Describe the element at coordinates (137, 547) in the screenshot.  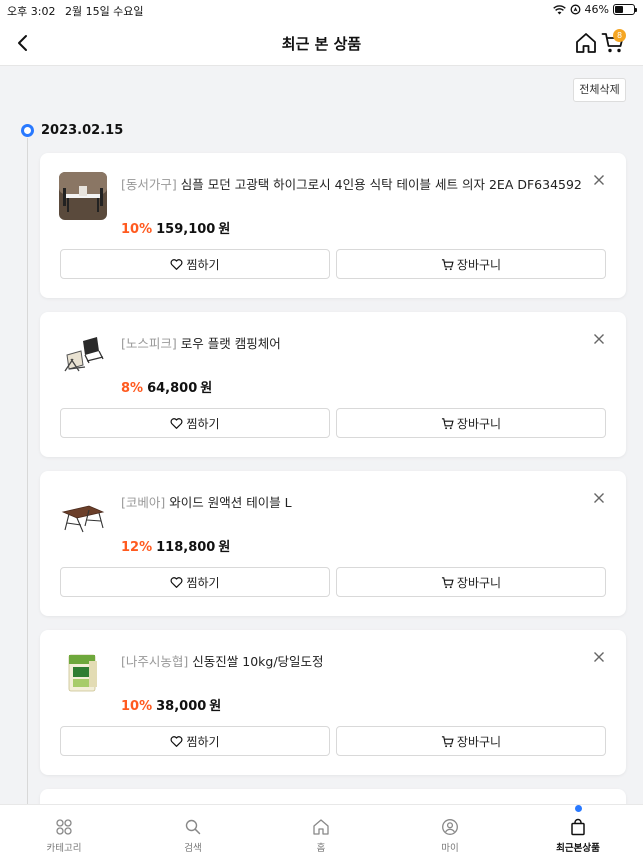
I see `discount-rate: 12%` at that location.